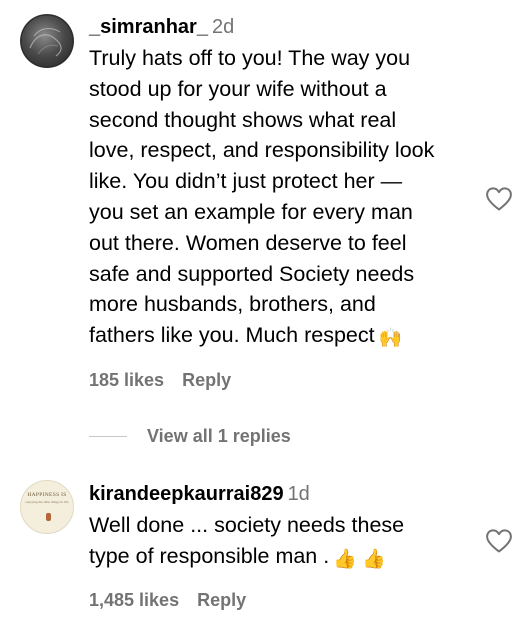  What do you see at coordinates (251, 211) in the screenshot?
I see `comment-line: you set an example for every man` at bounding box center [251, 211].